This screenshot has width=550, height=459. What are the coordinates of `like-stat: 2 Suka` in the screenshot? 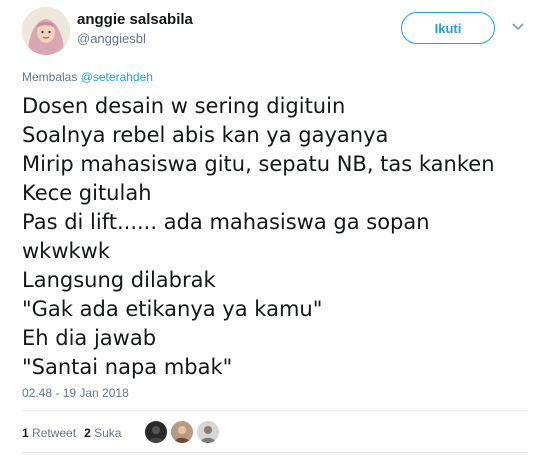 It's located at (102, 433).